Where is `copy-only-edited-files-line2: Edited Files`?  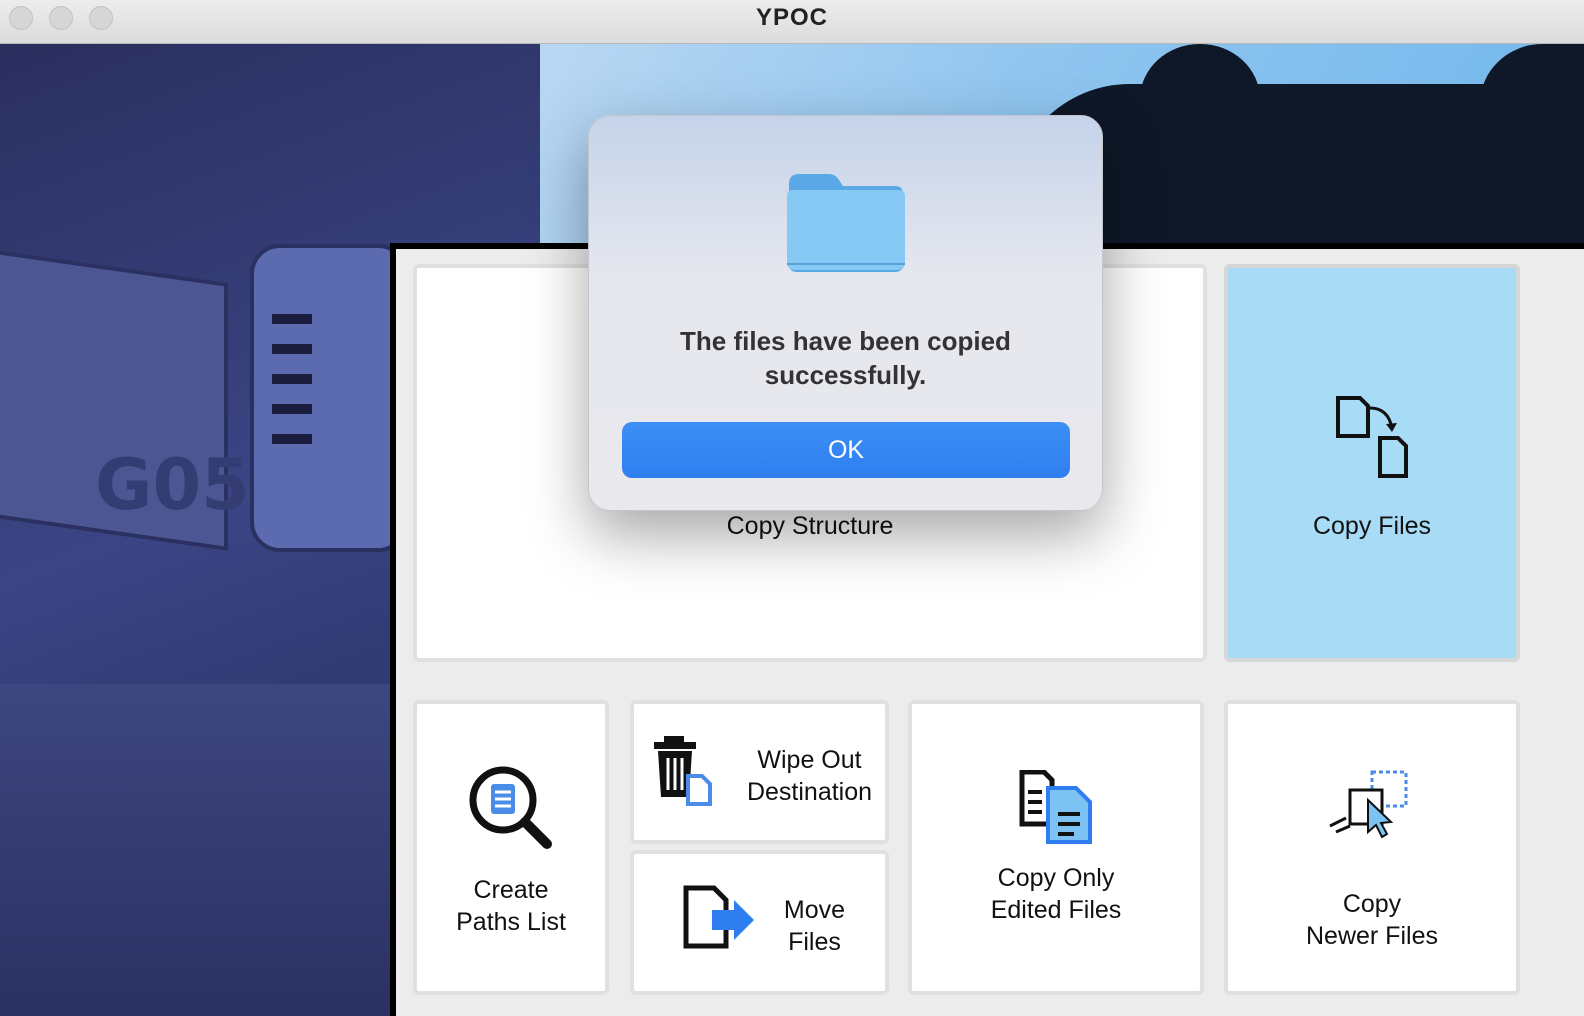 copy-only-edited-files-line2: Edited Files is located at coordinates (1056, 910).